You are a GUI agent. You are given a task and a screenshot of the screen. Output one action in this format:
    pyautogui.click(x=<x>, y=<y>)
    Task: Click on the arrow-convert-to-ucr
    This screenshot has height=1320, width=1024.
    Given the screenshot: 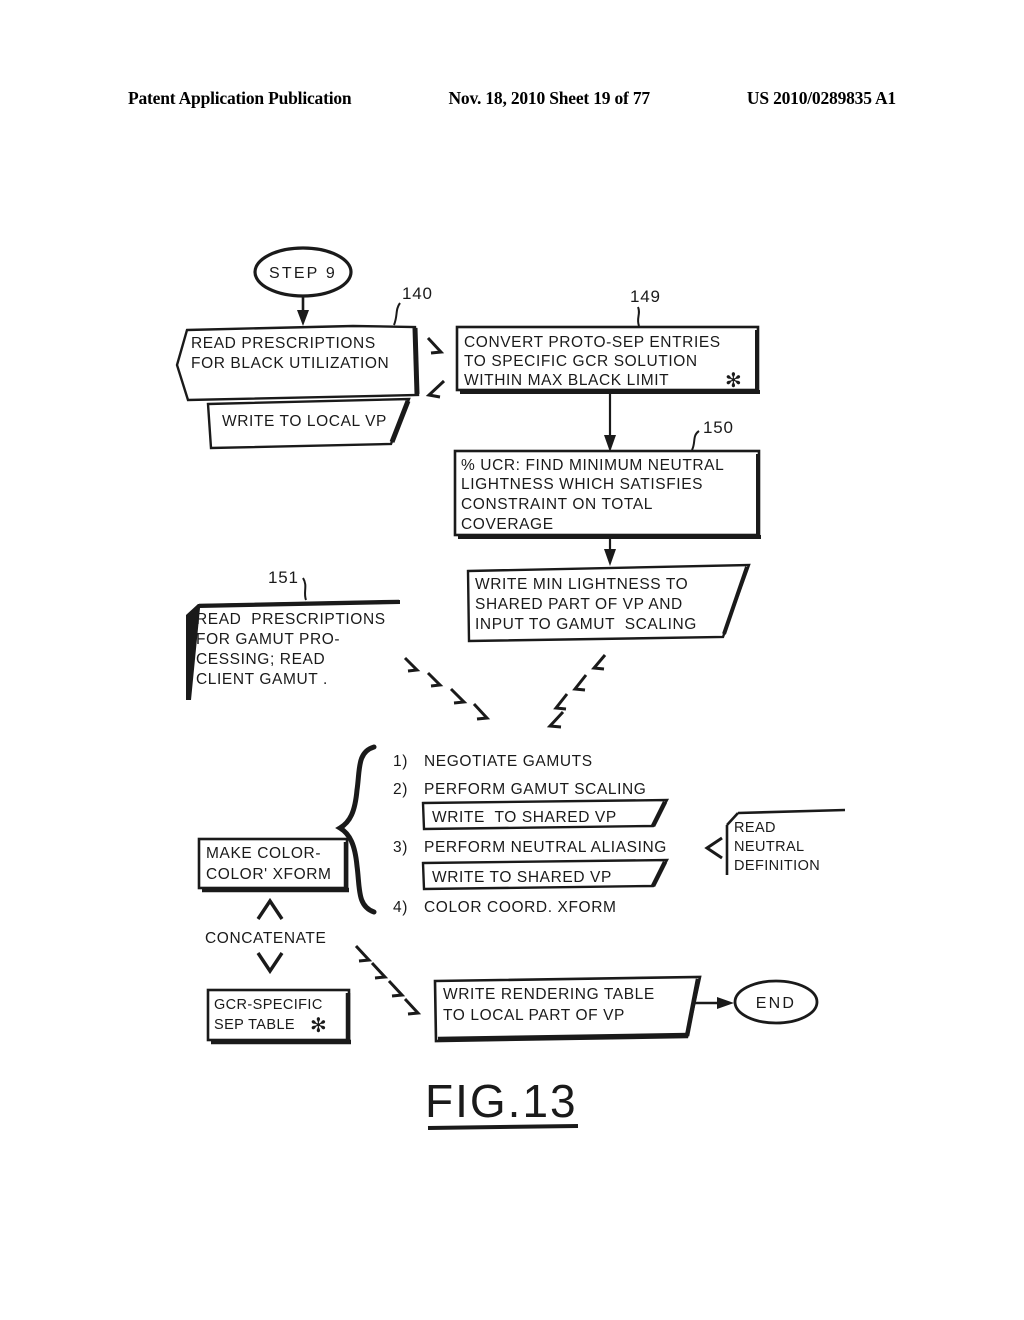 What is the action you would take?
    pyautogui.click(x=610, y=422)
    